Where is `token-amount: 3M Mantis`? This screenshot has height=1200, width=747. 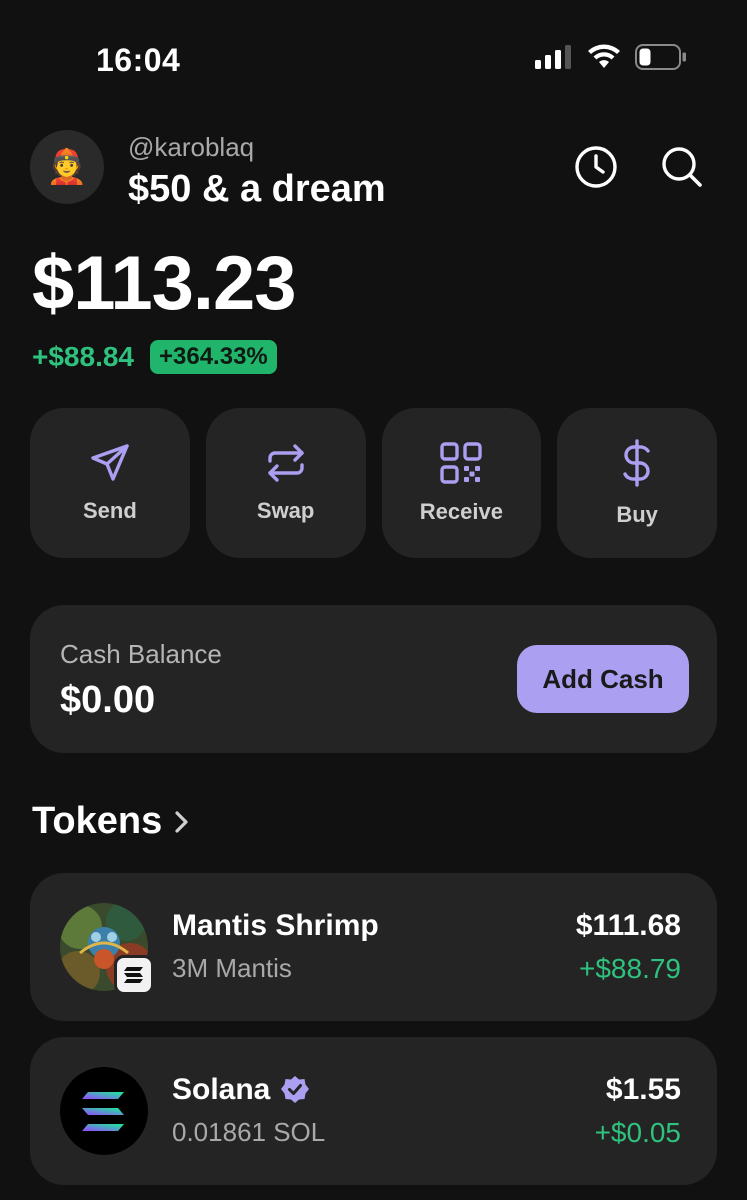
token-amount: 3M Mantis is located at coordinates (232, 968).